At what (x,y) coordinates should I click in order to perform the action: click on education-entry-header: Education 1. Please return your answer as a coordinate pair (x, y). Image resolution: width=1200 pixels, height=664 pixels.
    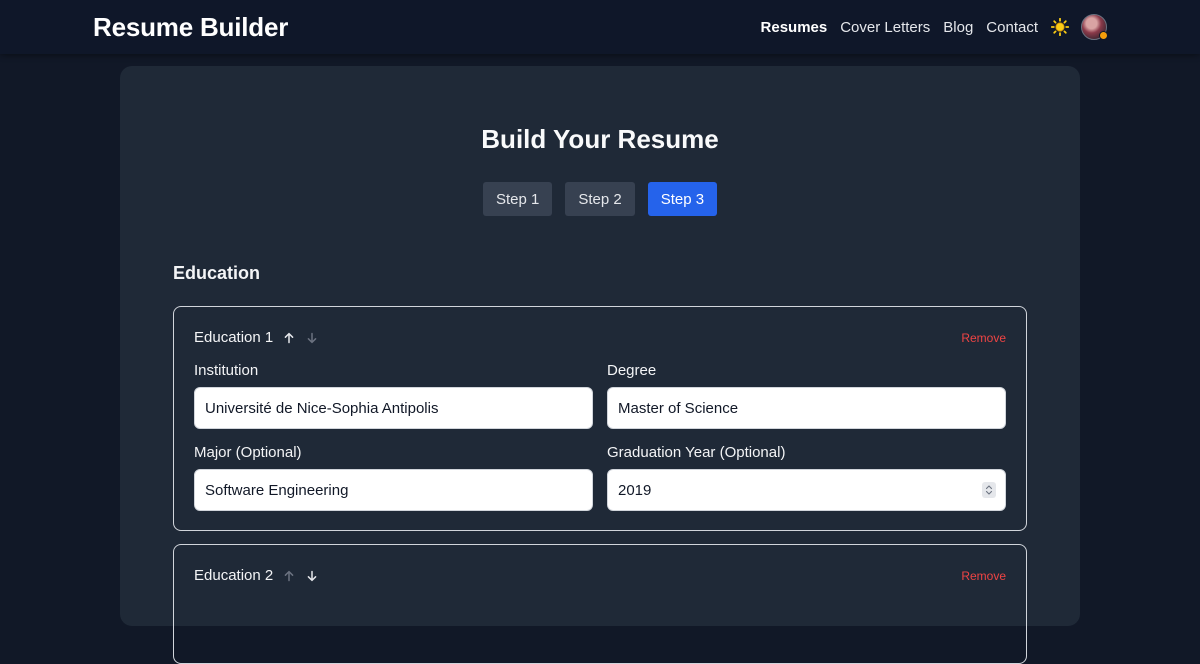
    Looking at the image, I should click on (256, 337).